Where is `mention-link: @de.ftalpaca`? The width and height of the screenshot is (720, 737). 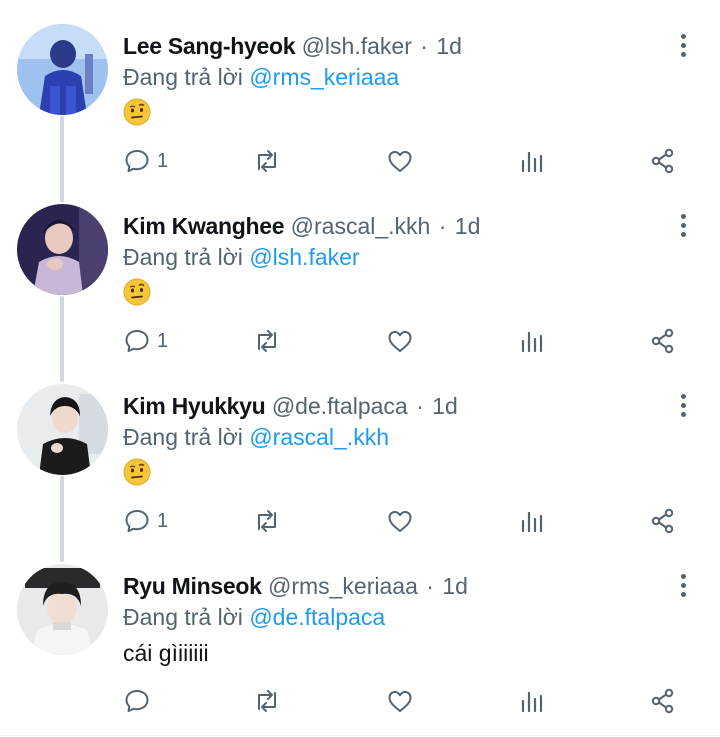 mention-link: @de.ftalpaca is located at coordinates (317, 617).